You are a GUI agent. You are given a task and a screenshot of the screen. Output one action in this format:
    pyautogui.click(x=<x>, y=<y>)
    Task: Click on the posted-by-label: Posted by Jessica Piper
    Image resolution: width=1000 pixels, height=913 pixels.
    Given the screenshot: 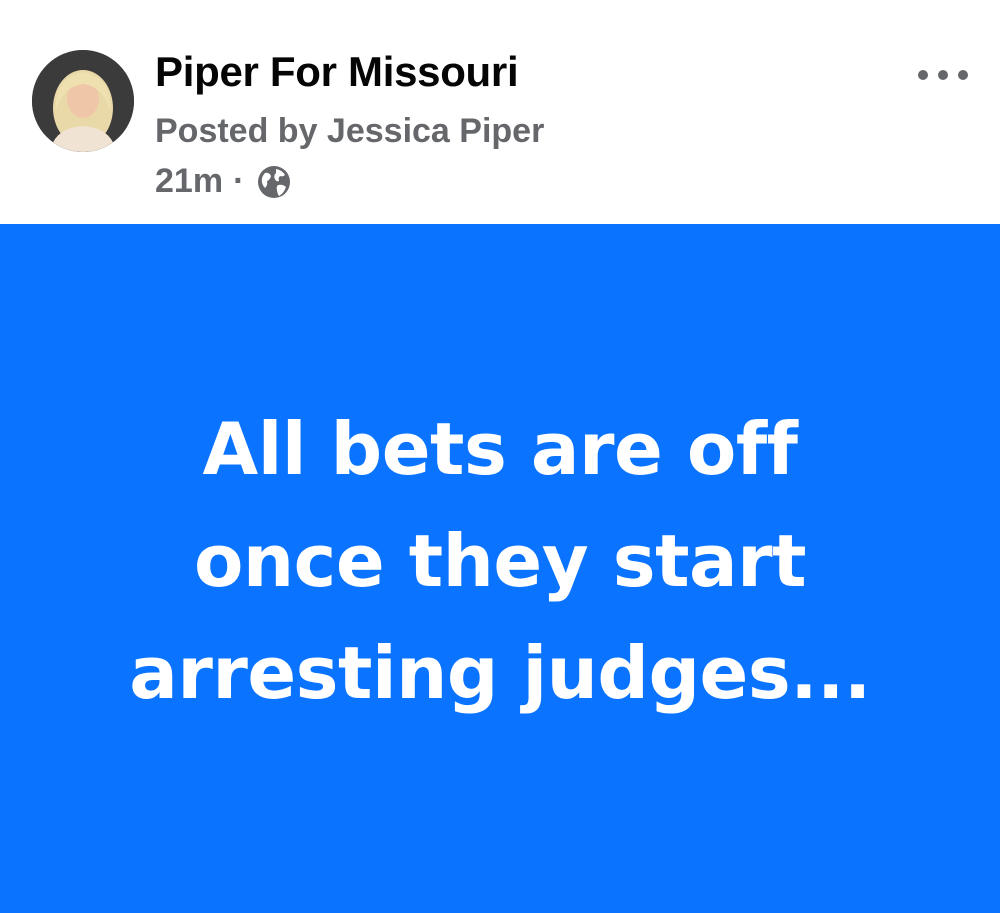 What is the action you would take?
    pyautogui.click(x=350, y=131)
    